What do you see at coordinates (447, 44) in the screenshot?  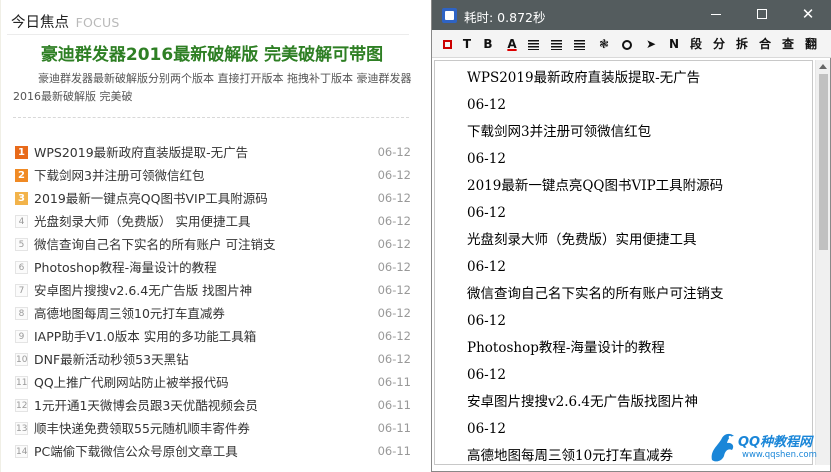 I see `red-square-icon` at bounding box center [447, 44].